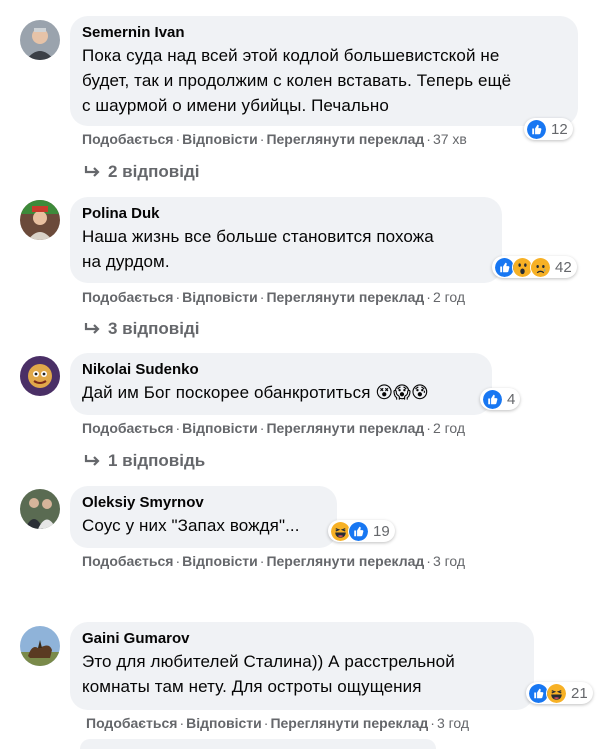 The height and width of the screenshot is (749, 604). What do you see at coordinates (579, 693) in the screenshot?
I see `reaction-count: 21` at bounding box center [579, 693].